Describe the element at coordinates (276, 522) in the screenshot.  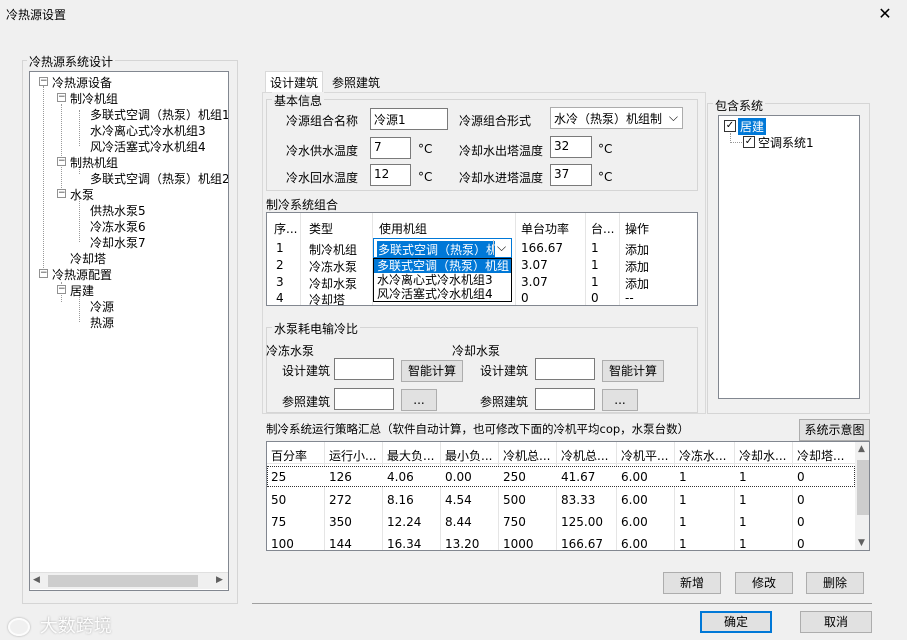
I see `table-cell: 75` at that location.